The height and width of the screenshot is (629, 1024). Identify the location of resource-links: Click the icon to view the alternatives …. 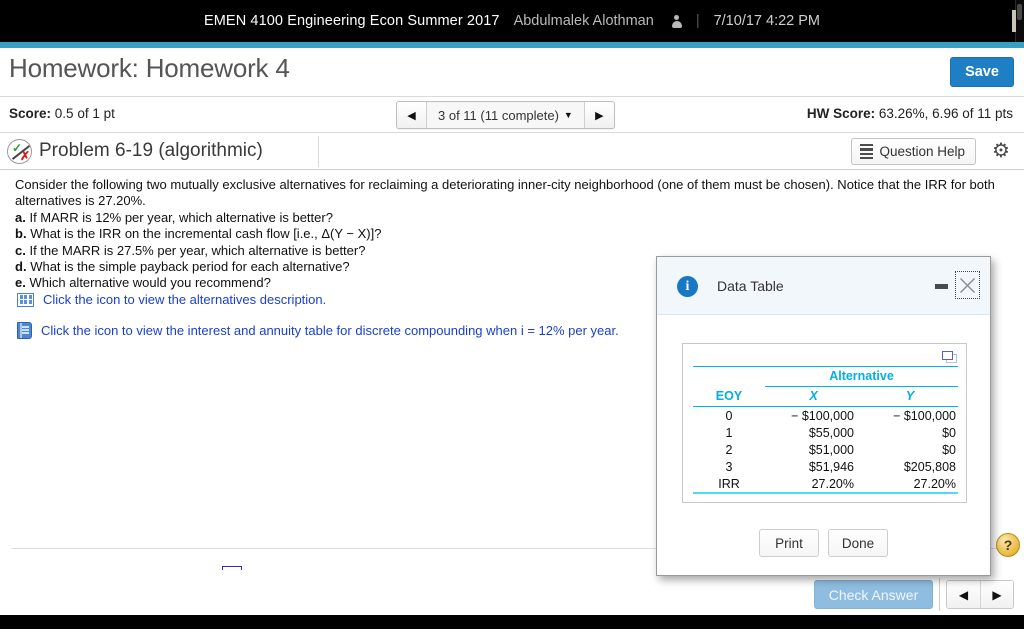
(318, 323).